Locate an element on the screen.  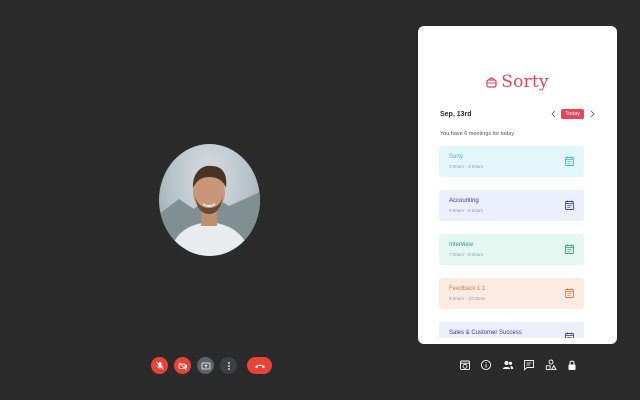
participant-avatar is located at coordinates (209, 200).